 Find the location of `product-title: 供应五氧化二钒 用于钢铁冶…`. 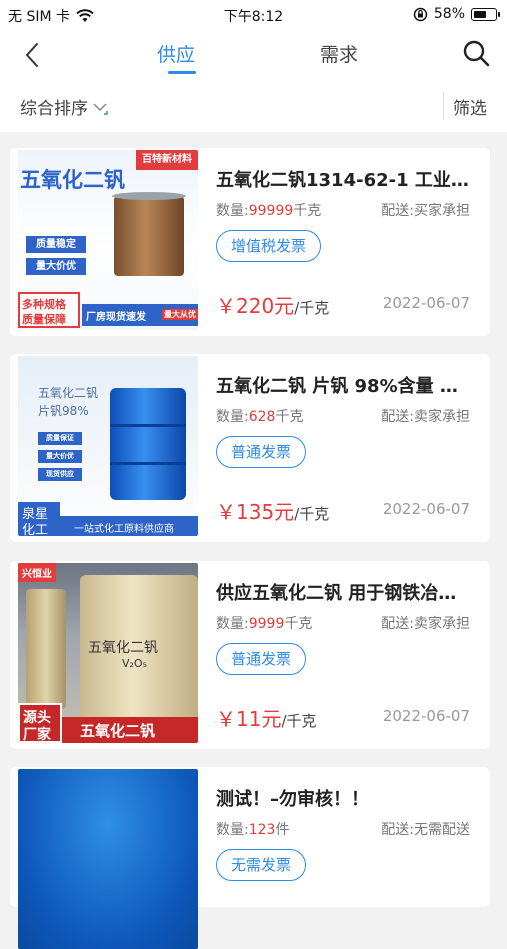

product-title: 供应五氧化二钒 用于钢铁冶… is located at coordinates (349, 592).